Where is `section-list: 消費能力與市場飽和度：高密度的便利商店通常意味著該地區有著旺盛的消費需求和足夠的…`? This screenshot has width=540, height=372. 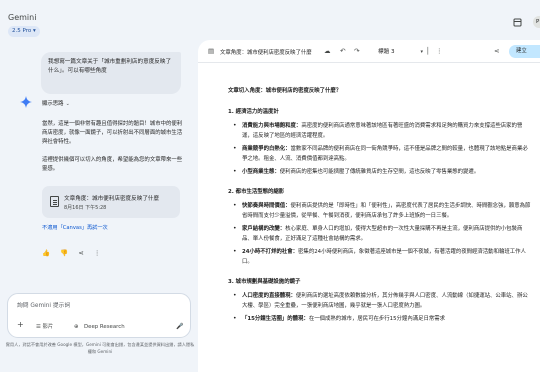
section-list: 消費能力與市場飽和度：高密度的便利商店通常意味著該地區有著旺盛的消費需求和足夠的… is located at coordinates (380, 149).